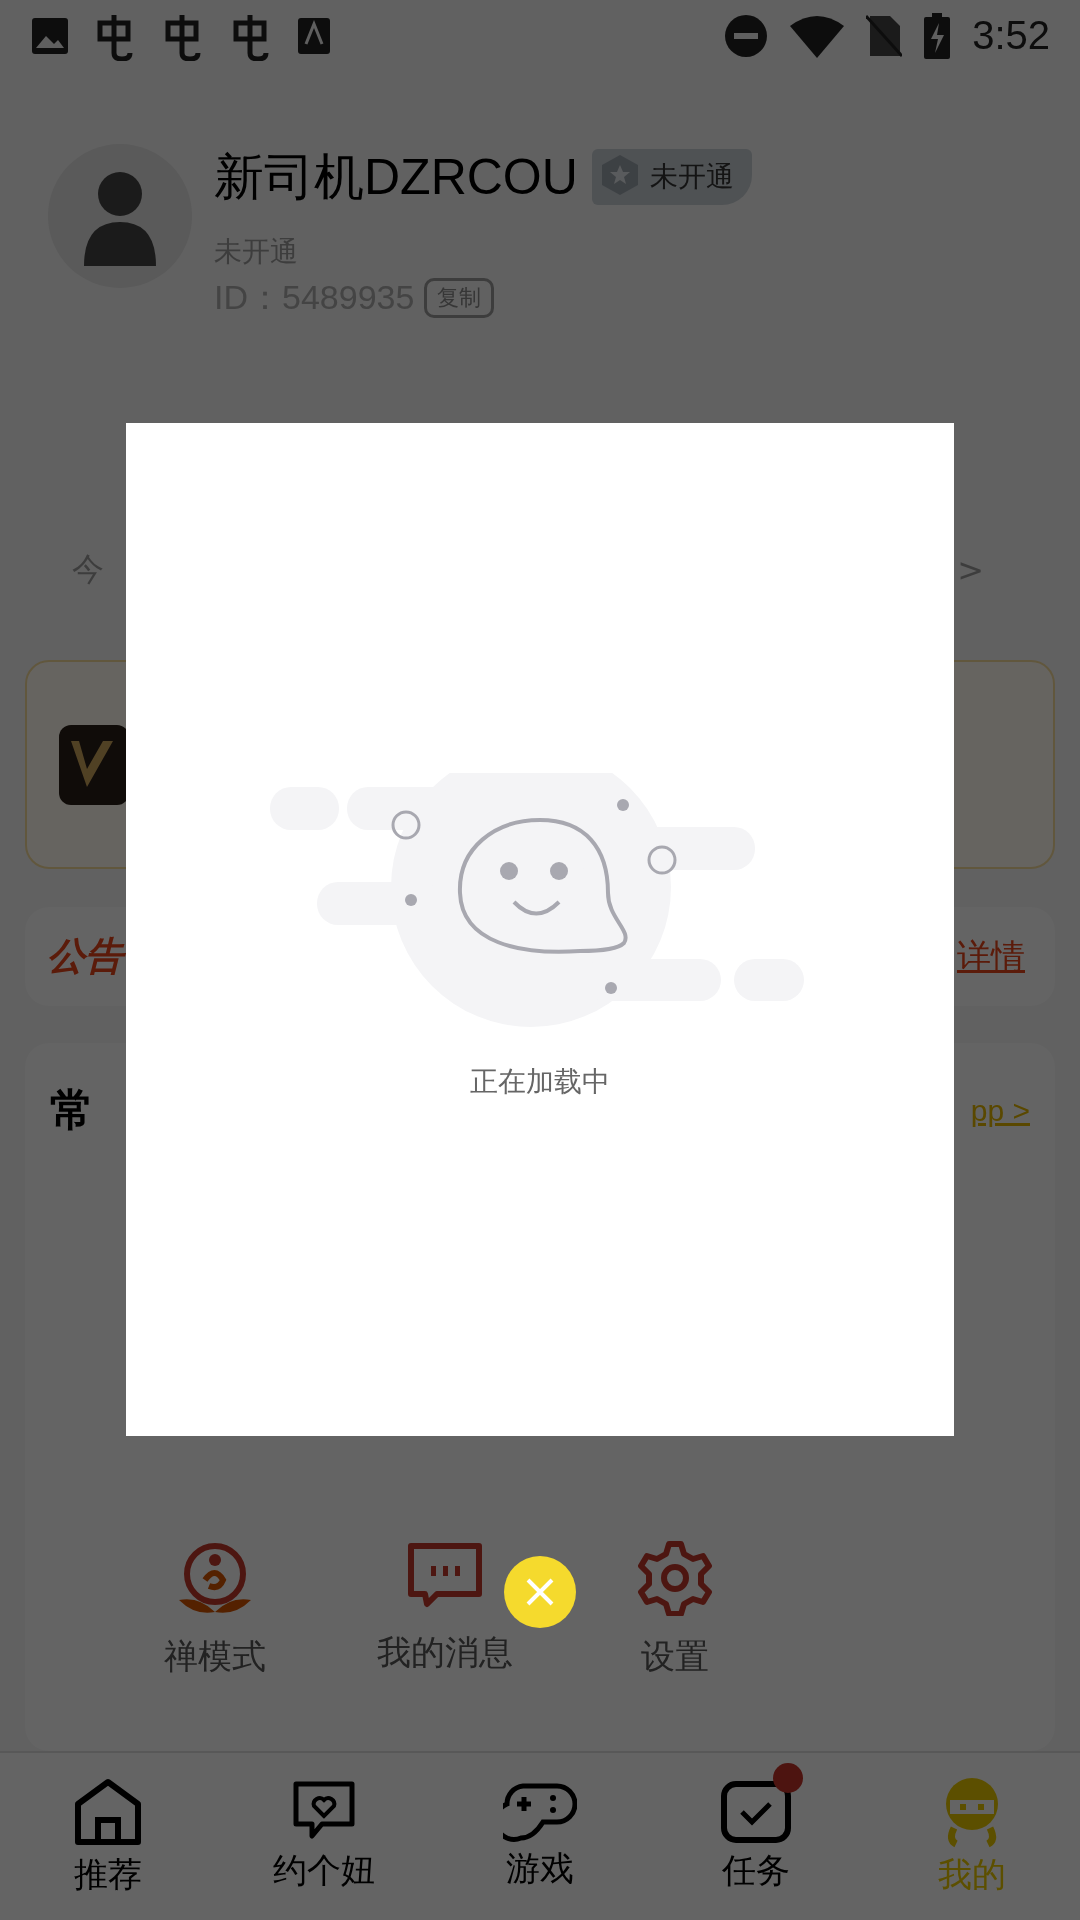 Image resolution: width=1080 pixels, height=1920 pixels. I want to click on keyboard-icon, so click(314, 35).